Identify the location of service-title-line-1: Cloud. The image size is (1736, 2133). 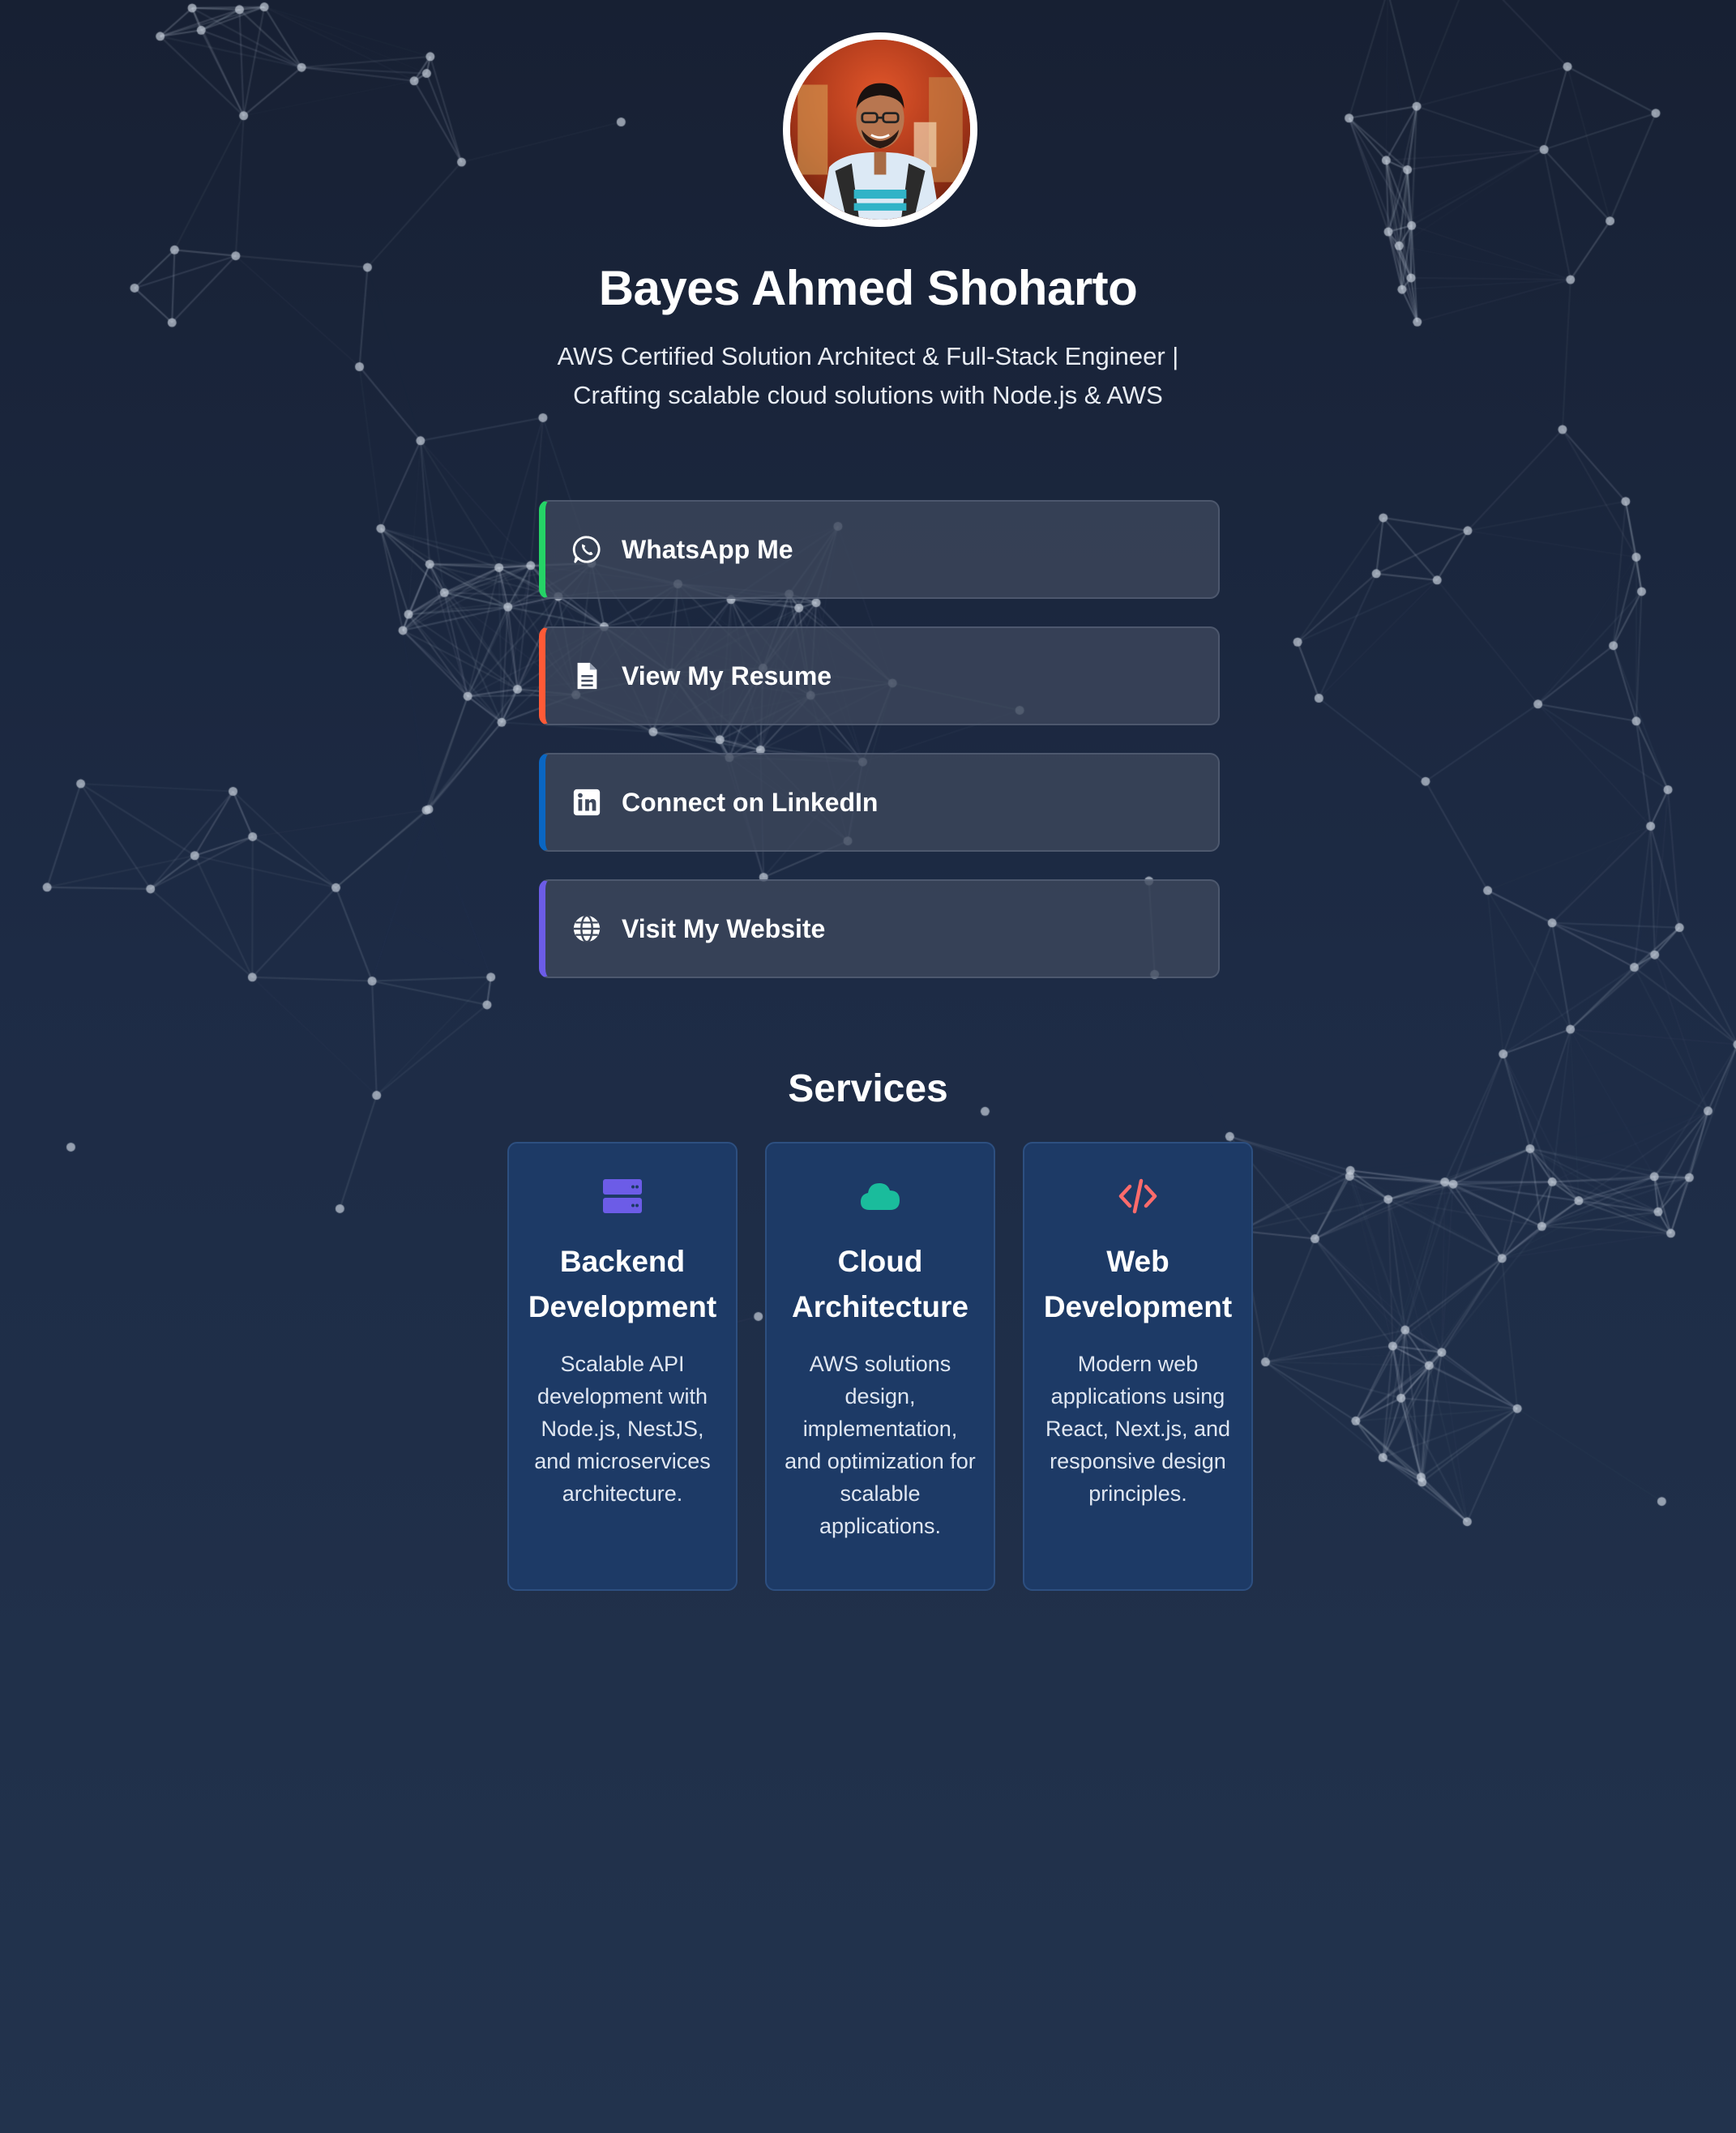
(880, 1261).